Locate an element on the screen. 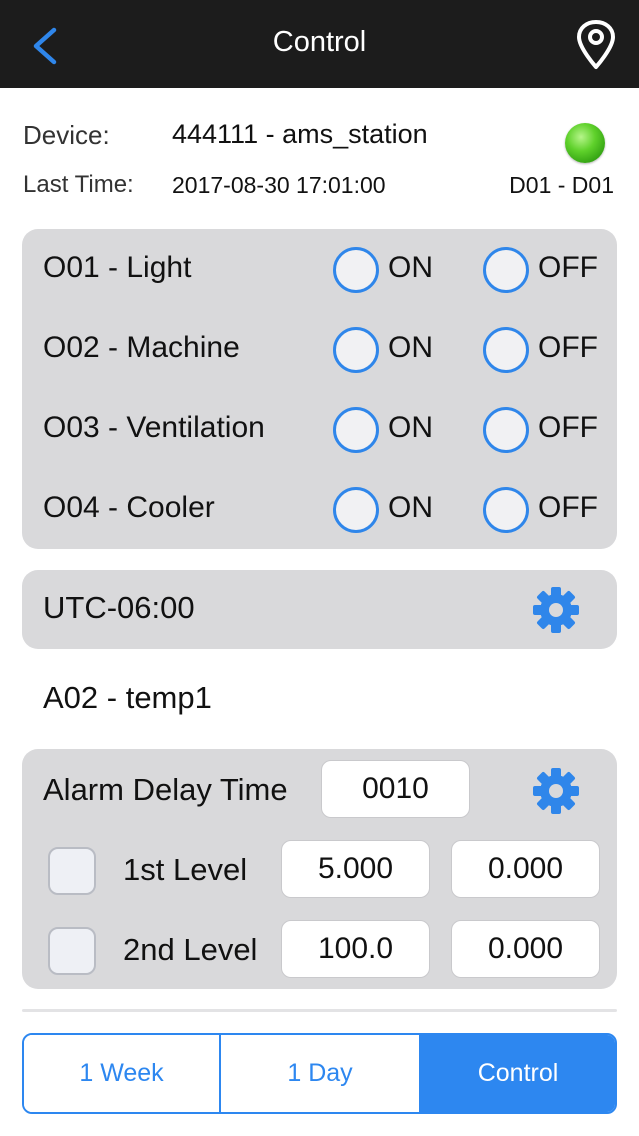 This screenshot has height=1136, width=639. output-label: O04 - Cooler is located at coordinates (129, 507).